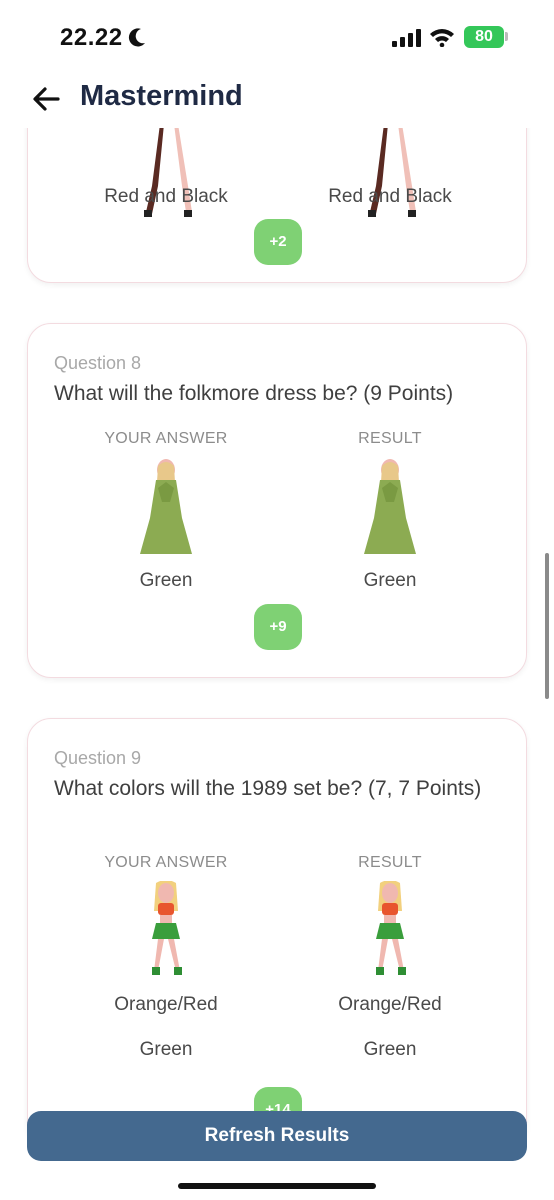 This screenshot has width=554, height=1200. I want to click on points-badge: +2, so click(278, 242).